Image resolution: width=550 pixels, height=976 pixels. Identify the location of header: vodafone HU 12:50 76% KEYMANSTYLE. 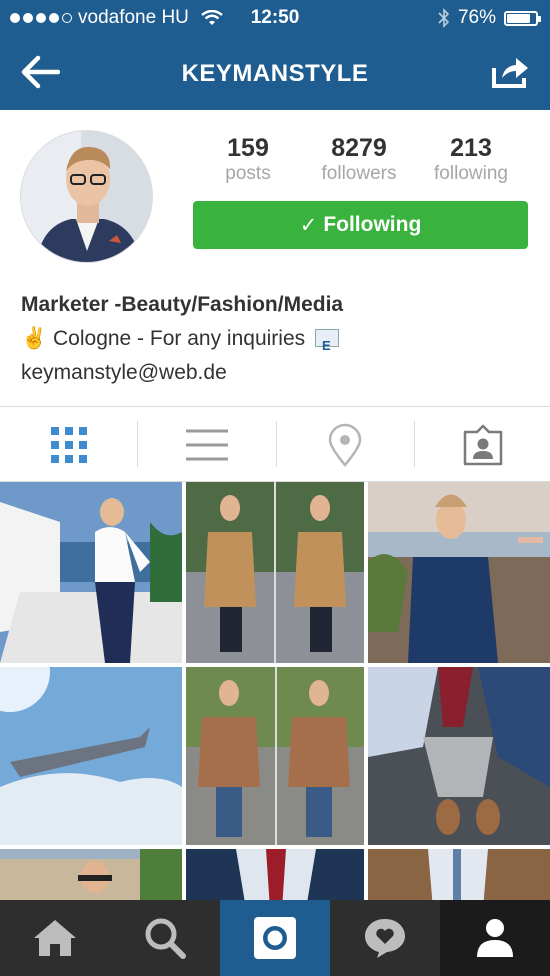
(275, 55).